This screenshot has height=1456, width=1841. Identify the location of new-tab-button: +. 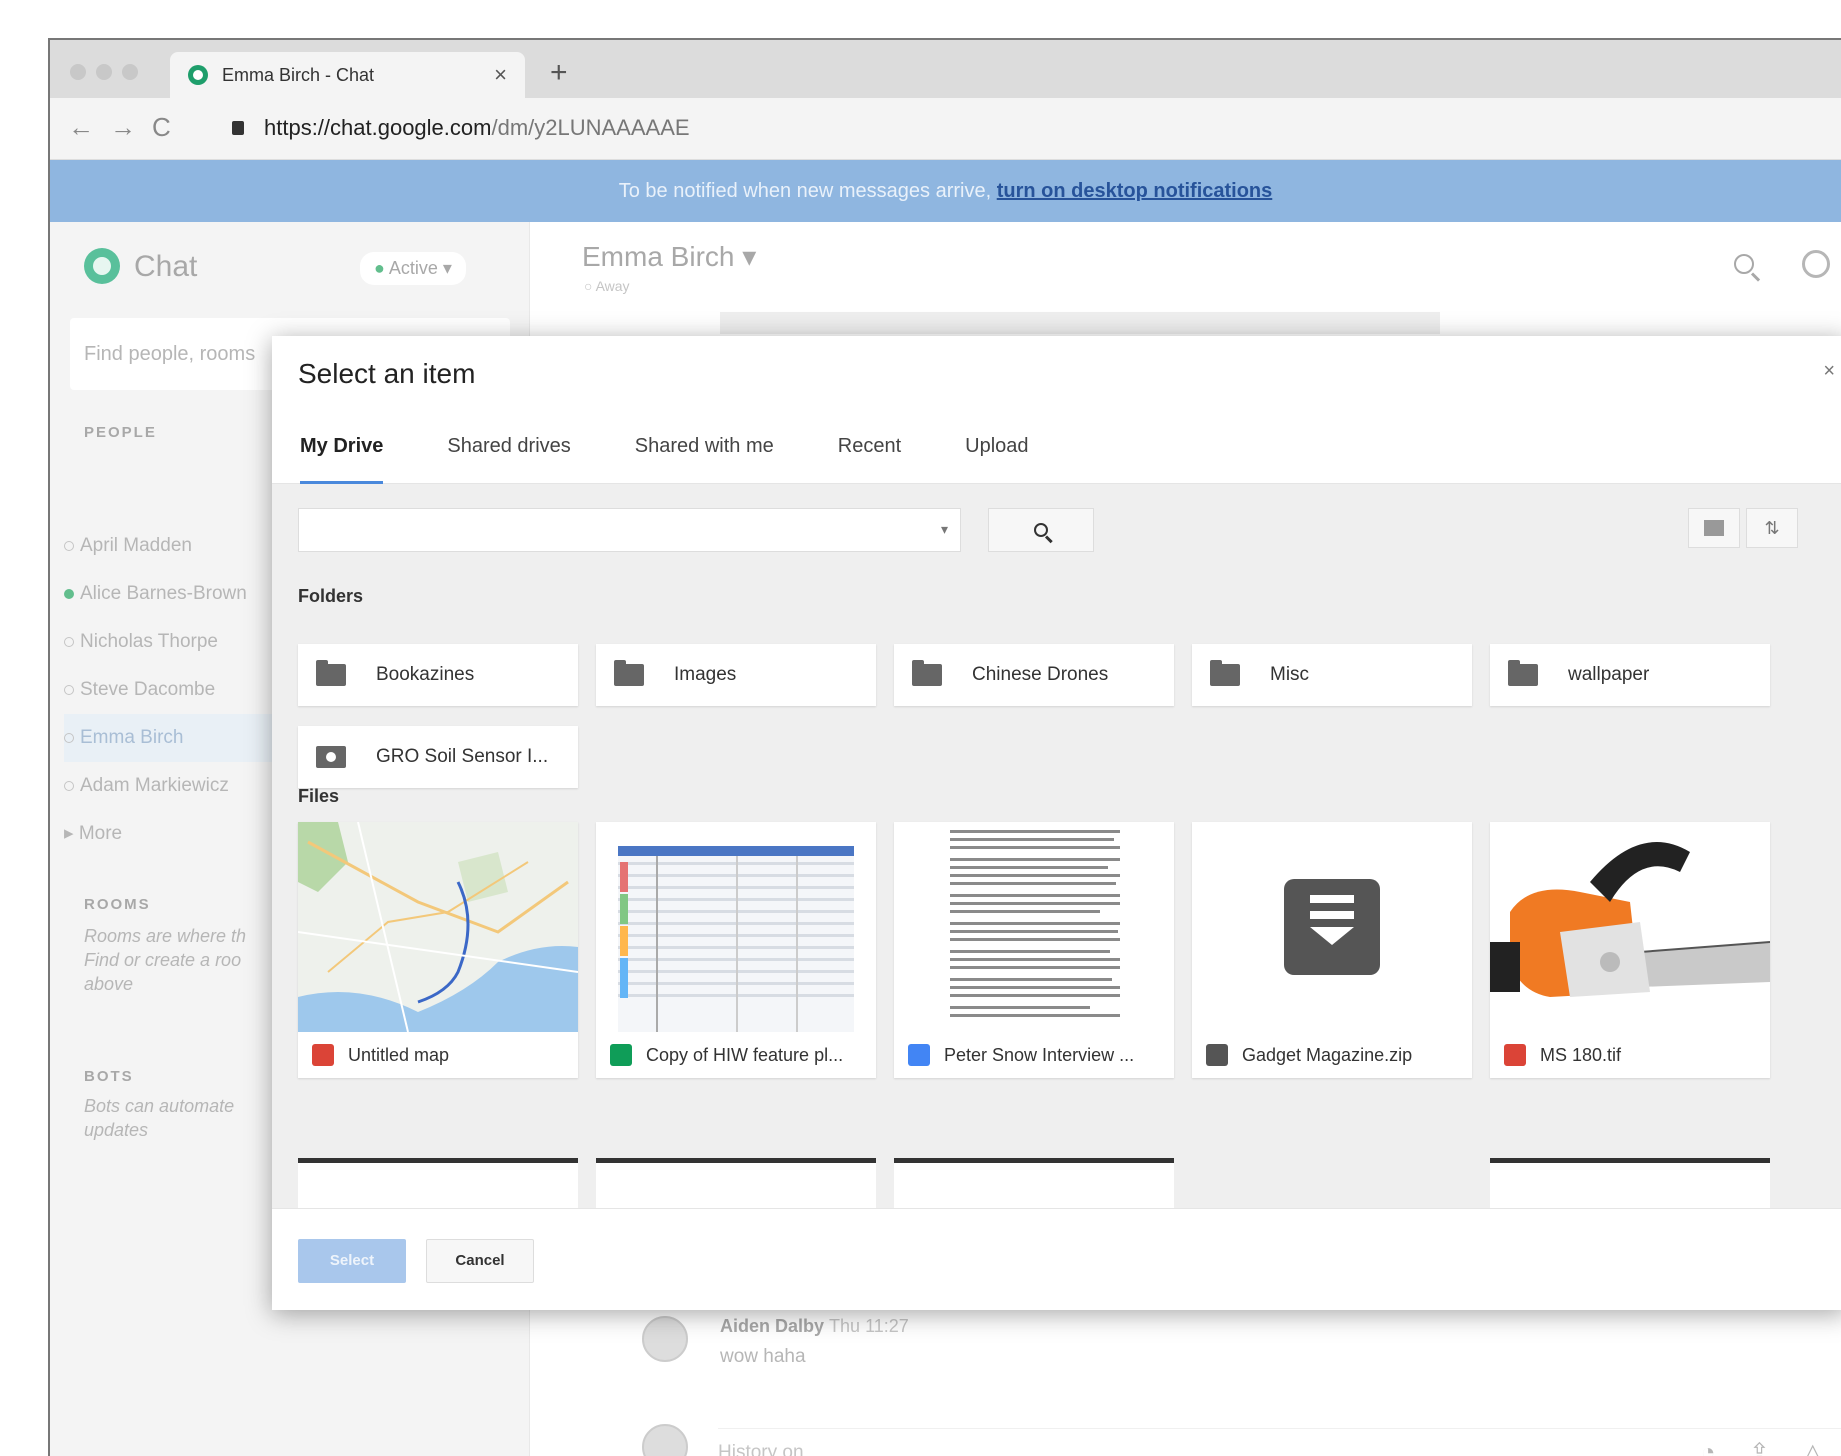
(559, 73).